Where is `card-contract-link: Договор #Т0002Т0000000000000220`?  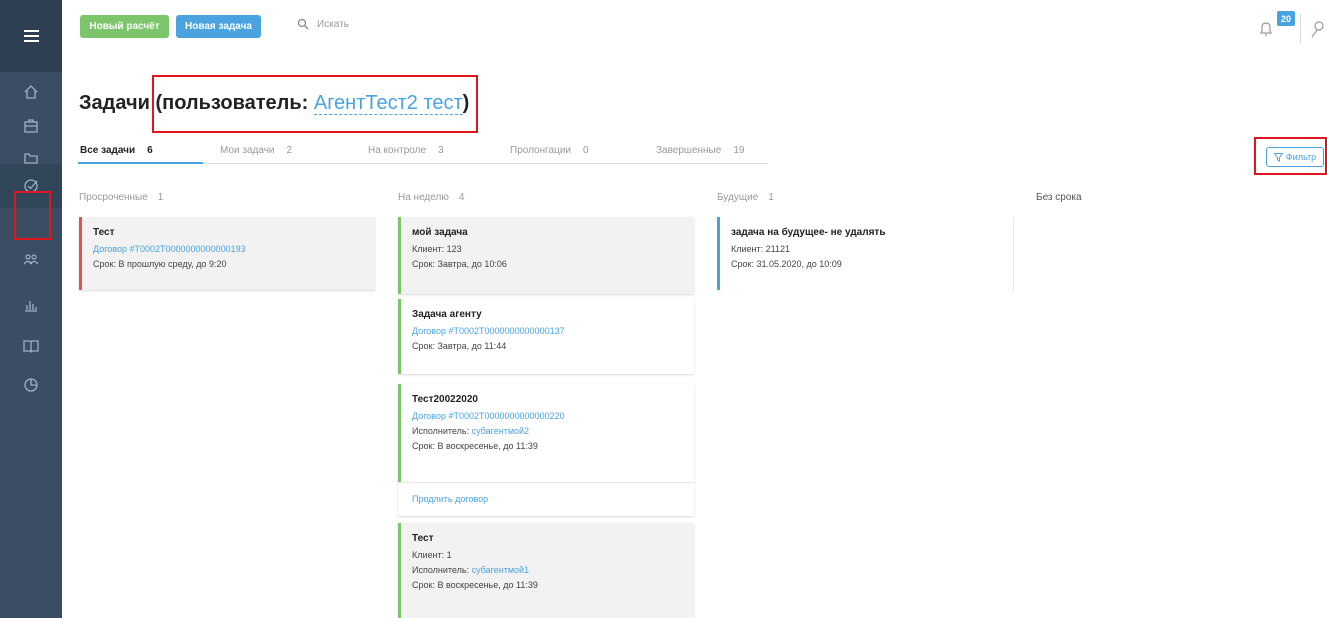 card-contract-link: Договор #Т0002Т0000000000000220 is located at coordinates (553, 416).